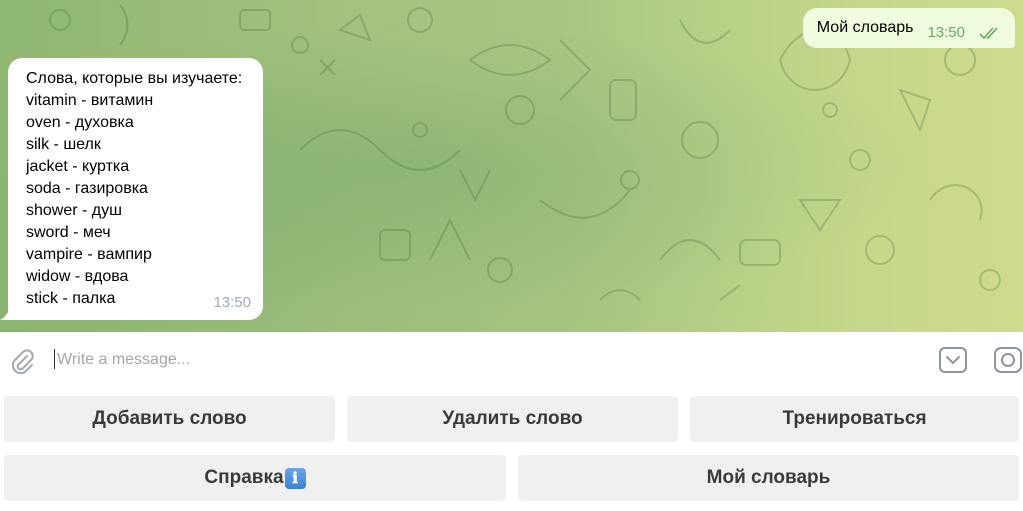  I want to click on info-icon: ℹ, so click(295, 478).